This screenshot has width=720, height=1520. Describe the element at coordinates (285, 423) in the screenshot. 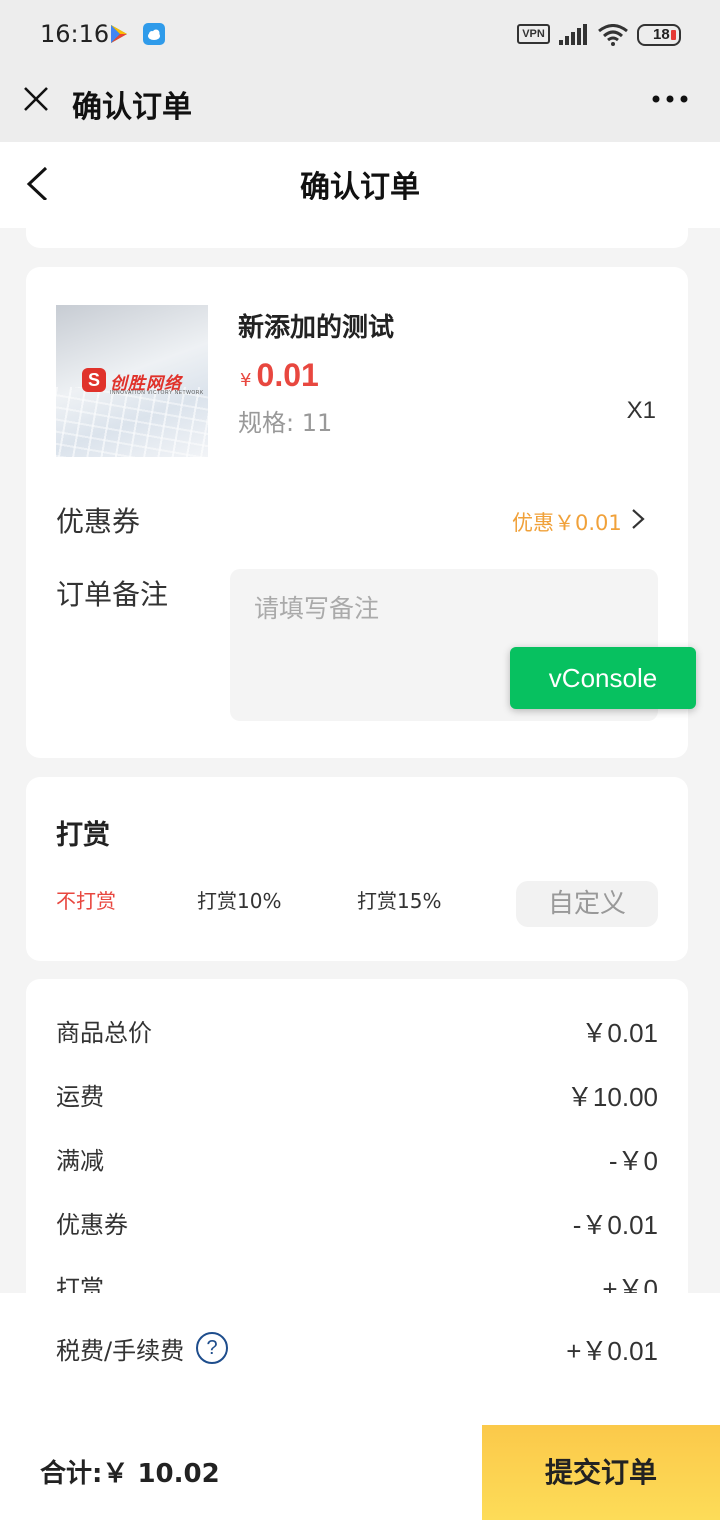

I see `product-spec: 规格: 11` at that location.